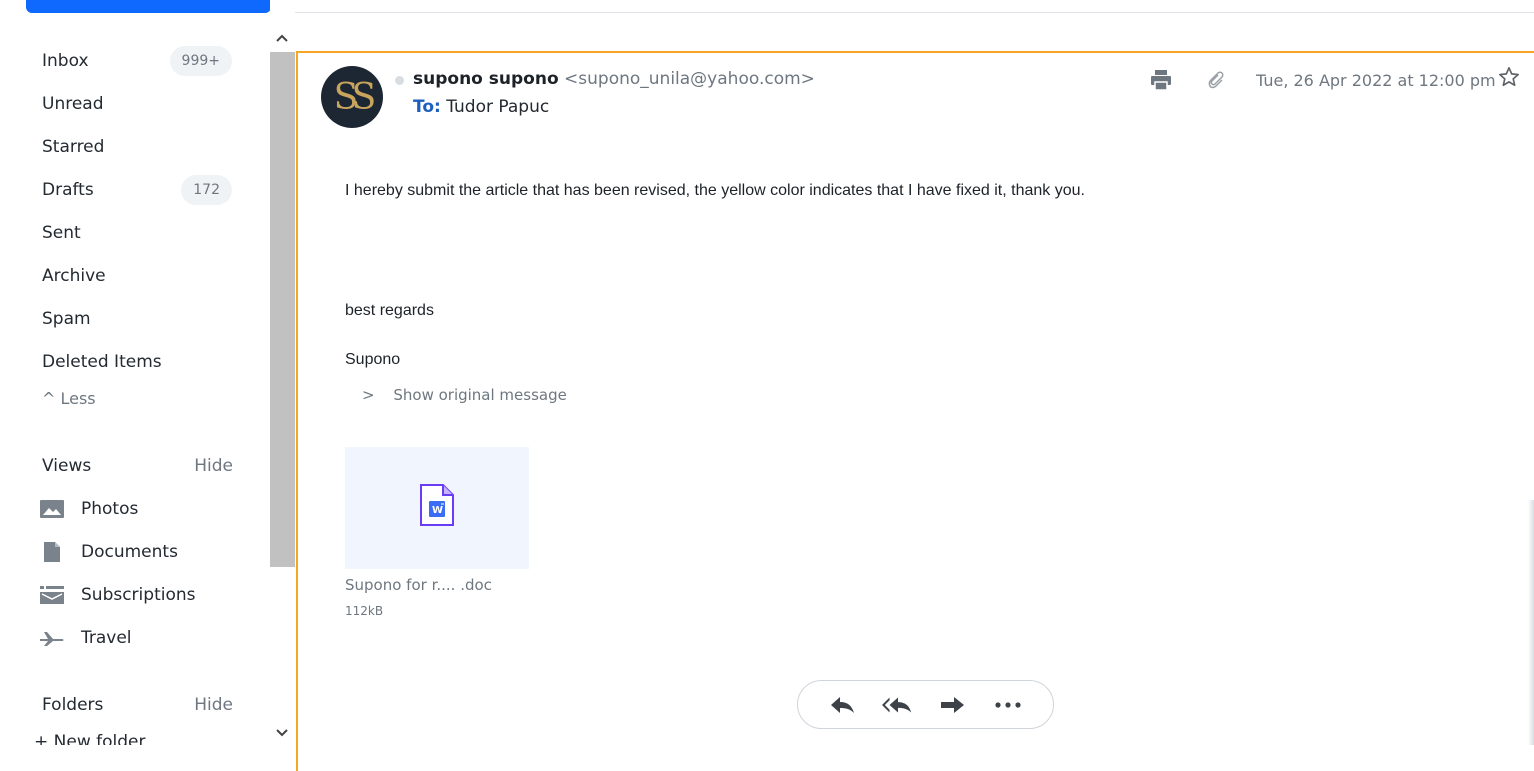 Image resolution: width=1534 pixels, height=771 pixels. What do you see at coordinates (138, 595) in the screenshot?
I see `view-label: Subscriptions` at bounding box center [138, 595].